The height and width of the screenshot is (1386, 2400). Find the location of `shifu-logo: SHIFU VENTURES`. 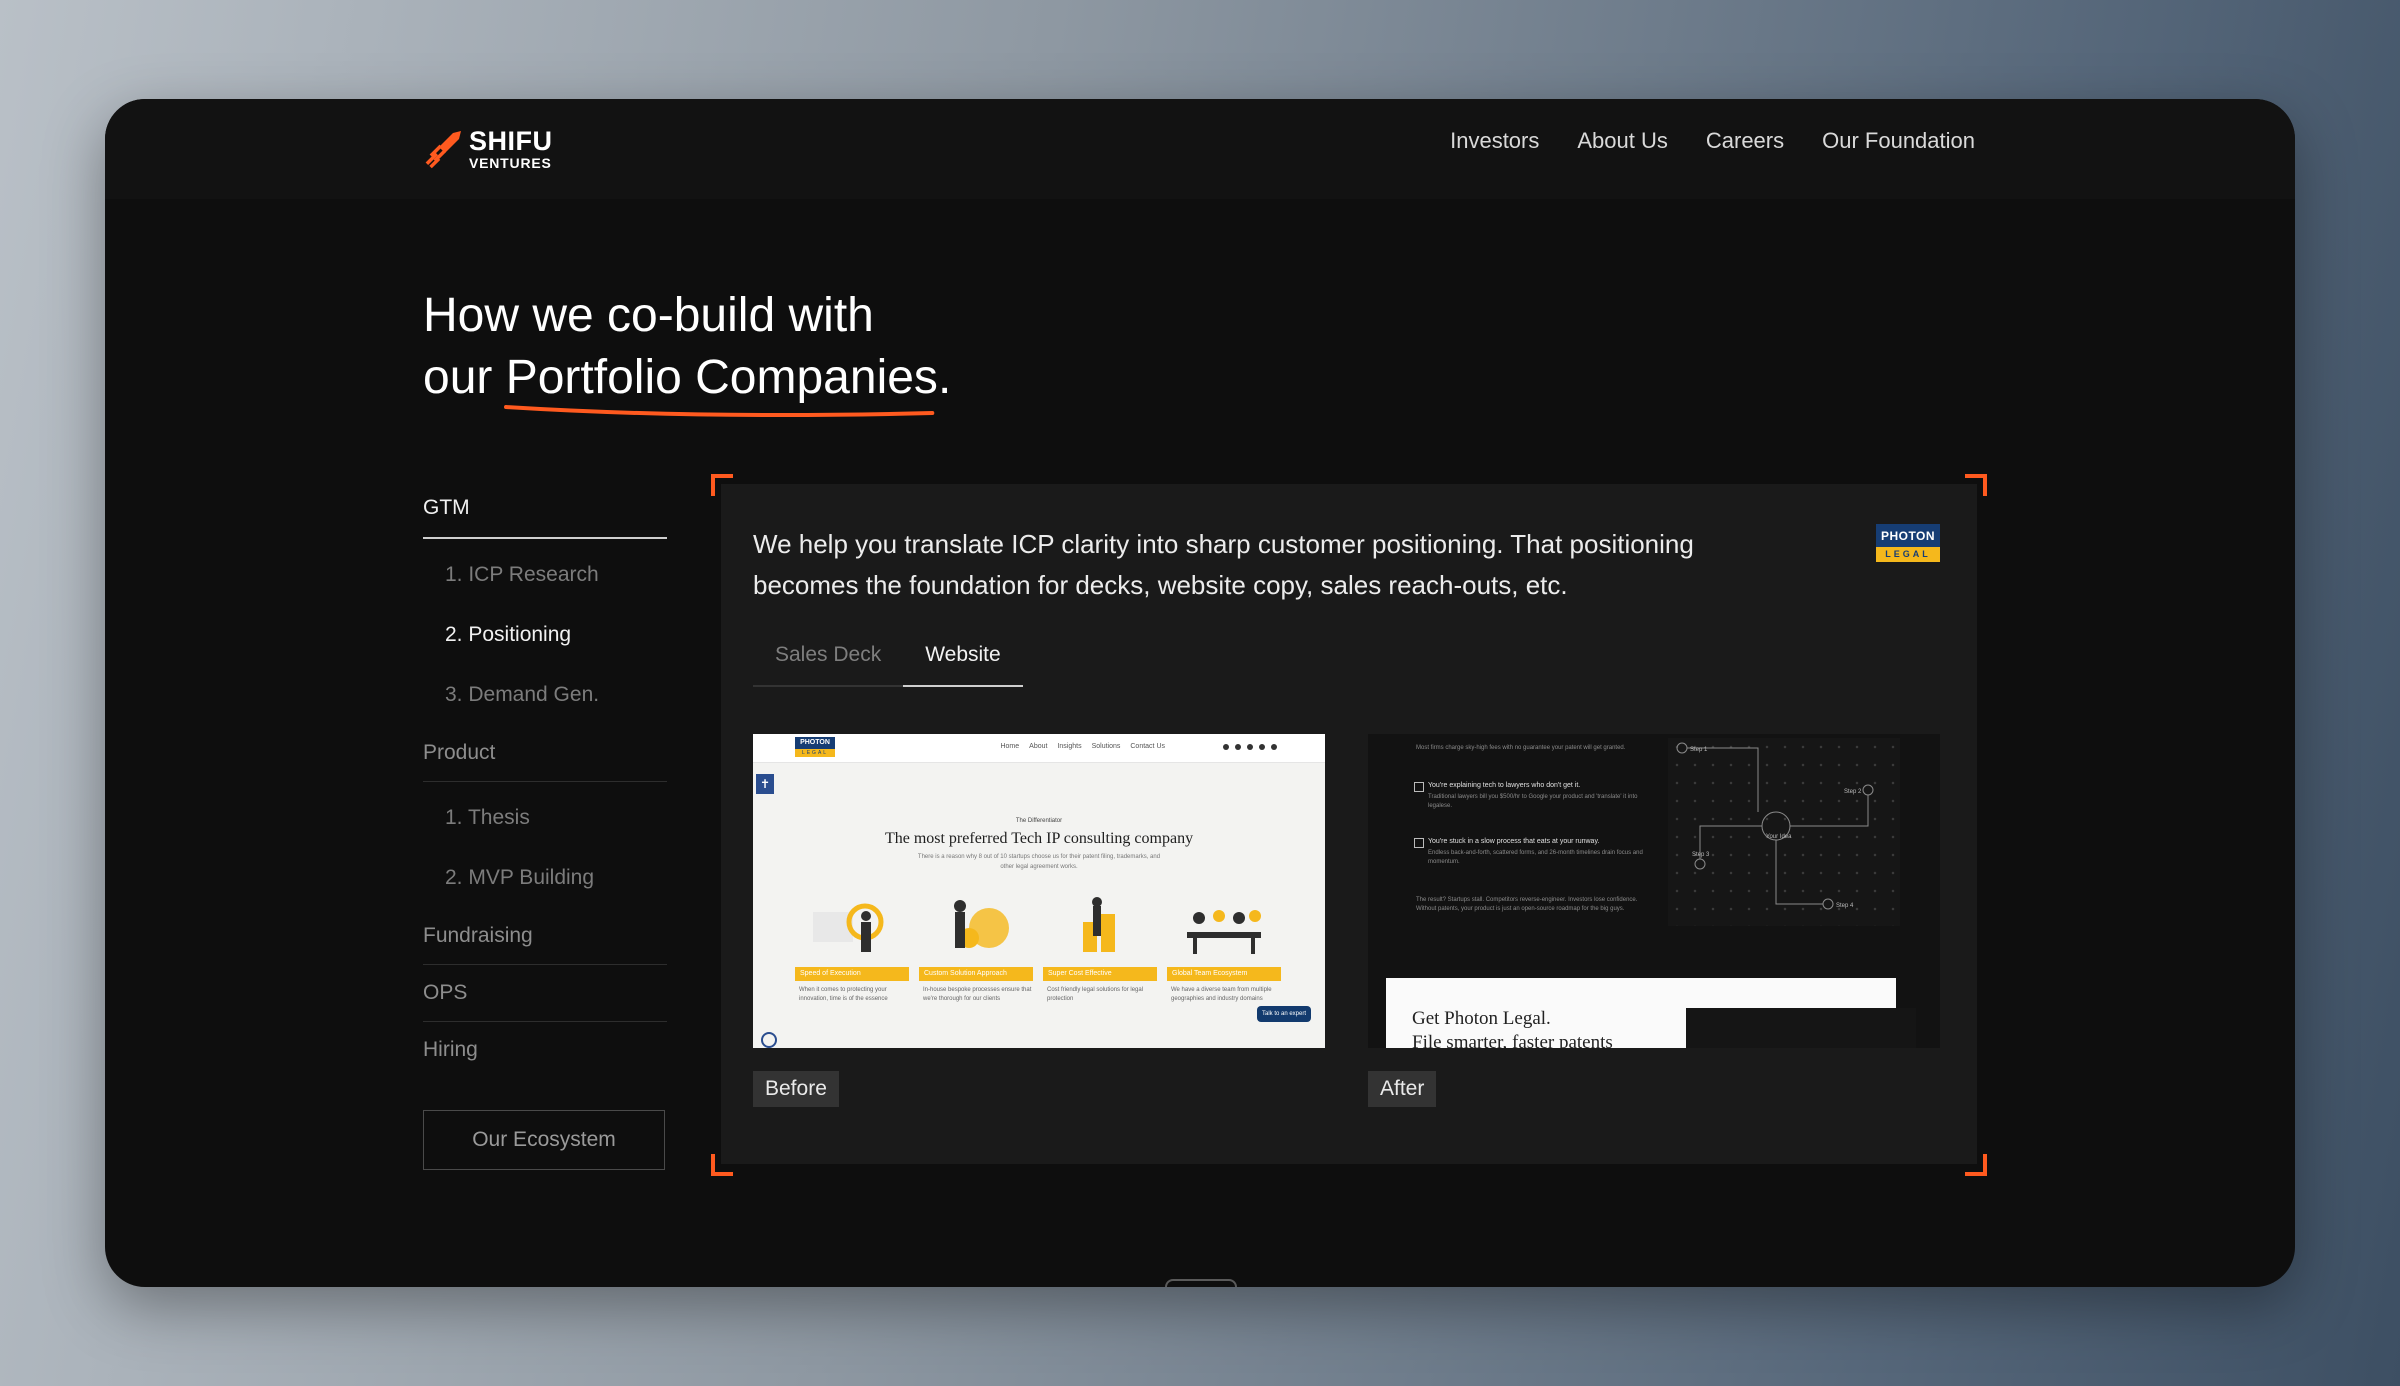

shifu-logo: SHIFU VENTURES is located at coordinates (488, 149).